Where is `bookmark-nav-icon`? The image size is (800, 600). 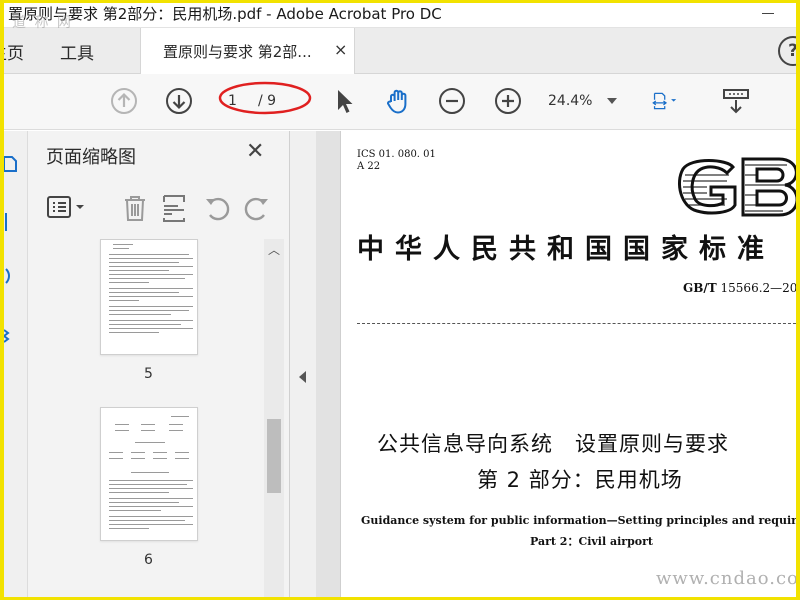
bookmark-nav-icon is located at coordinates (13, 222).